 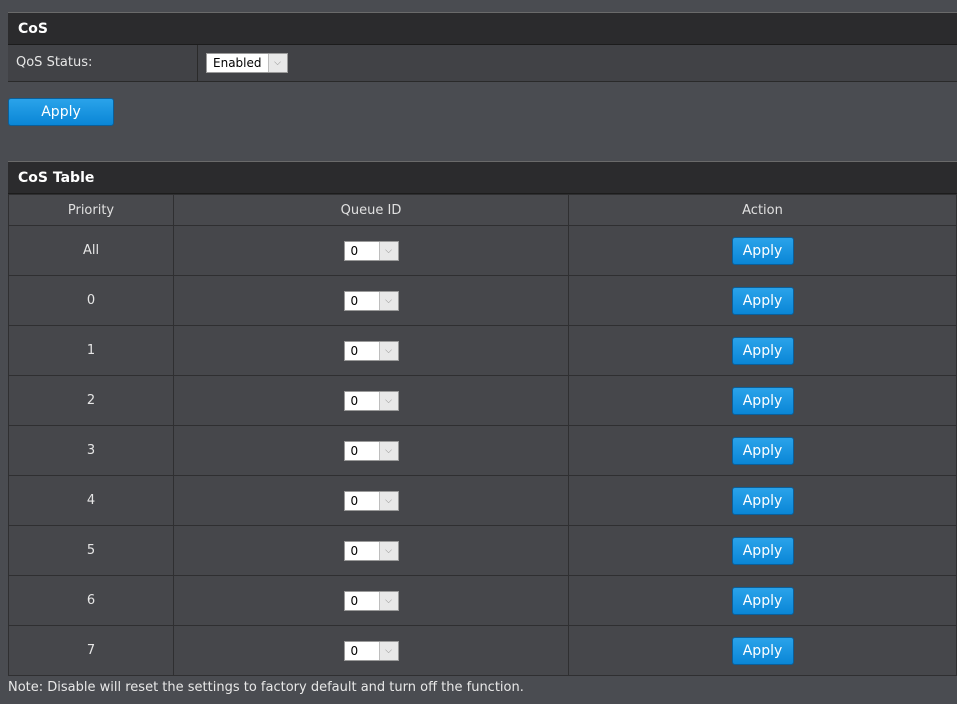 What do you see at coordinates (482, 600) in the screenshot?
I see `table-row: 6 0 ⌵ Apply` at bounding box center [482, 600].